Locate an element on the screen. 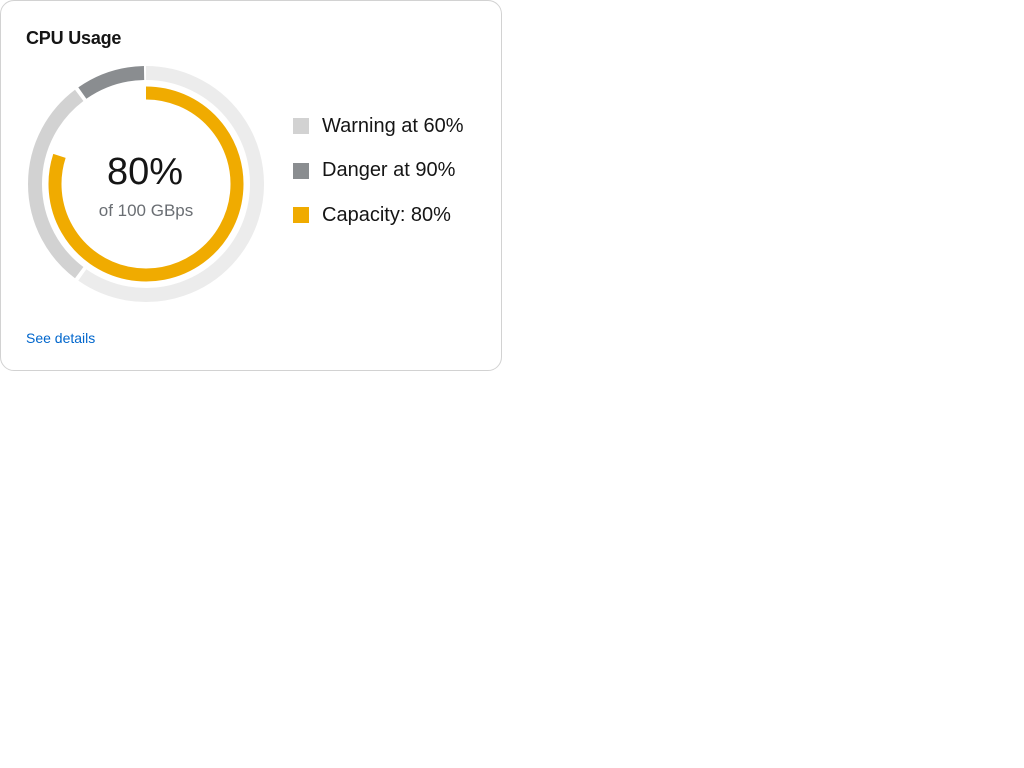 The width and height of the screenshot is (1024, 768). gauge-sub-text: of 100 GBps is located at coordinates (146, 210).